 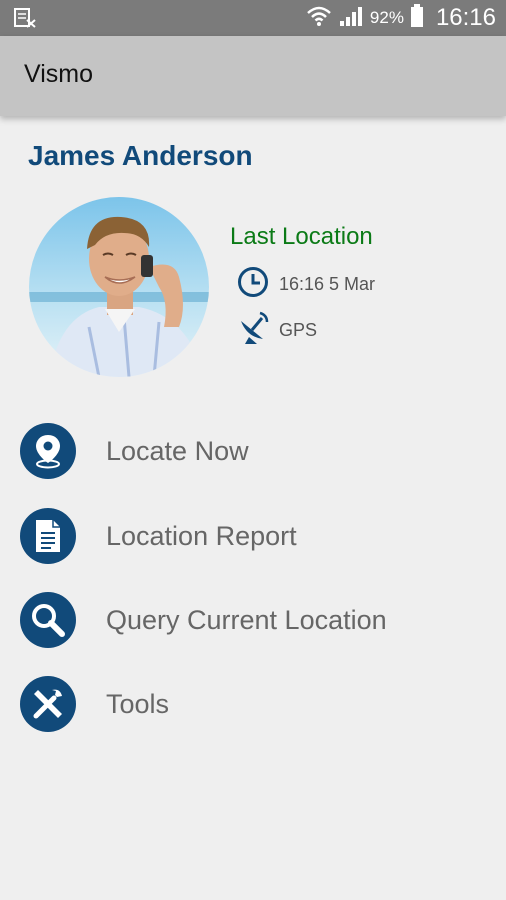 I want to click on status-bar: 92% 16:16, so click(x=253, y=18).